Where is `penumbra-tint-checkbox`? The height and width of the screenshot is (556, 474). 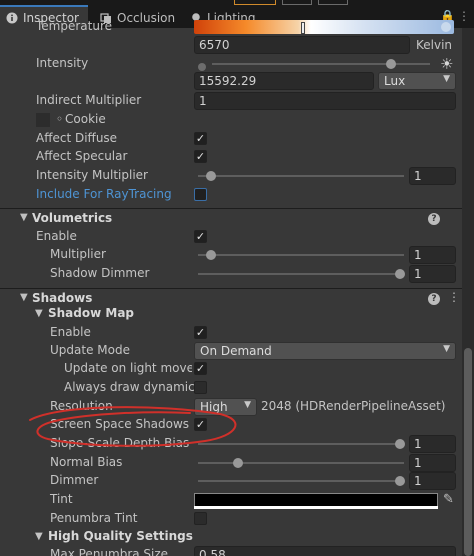
penumbra-tint-checkbox is located at coordinates (200, 518).